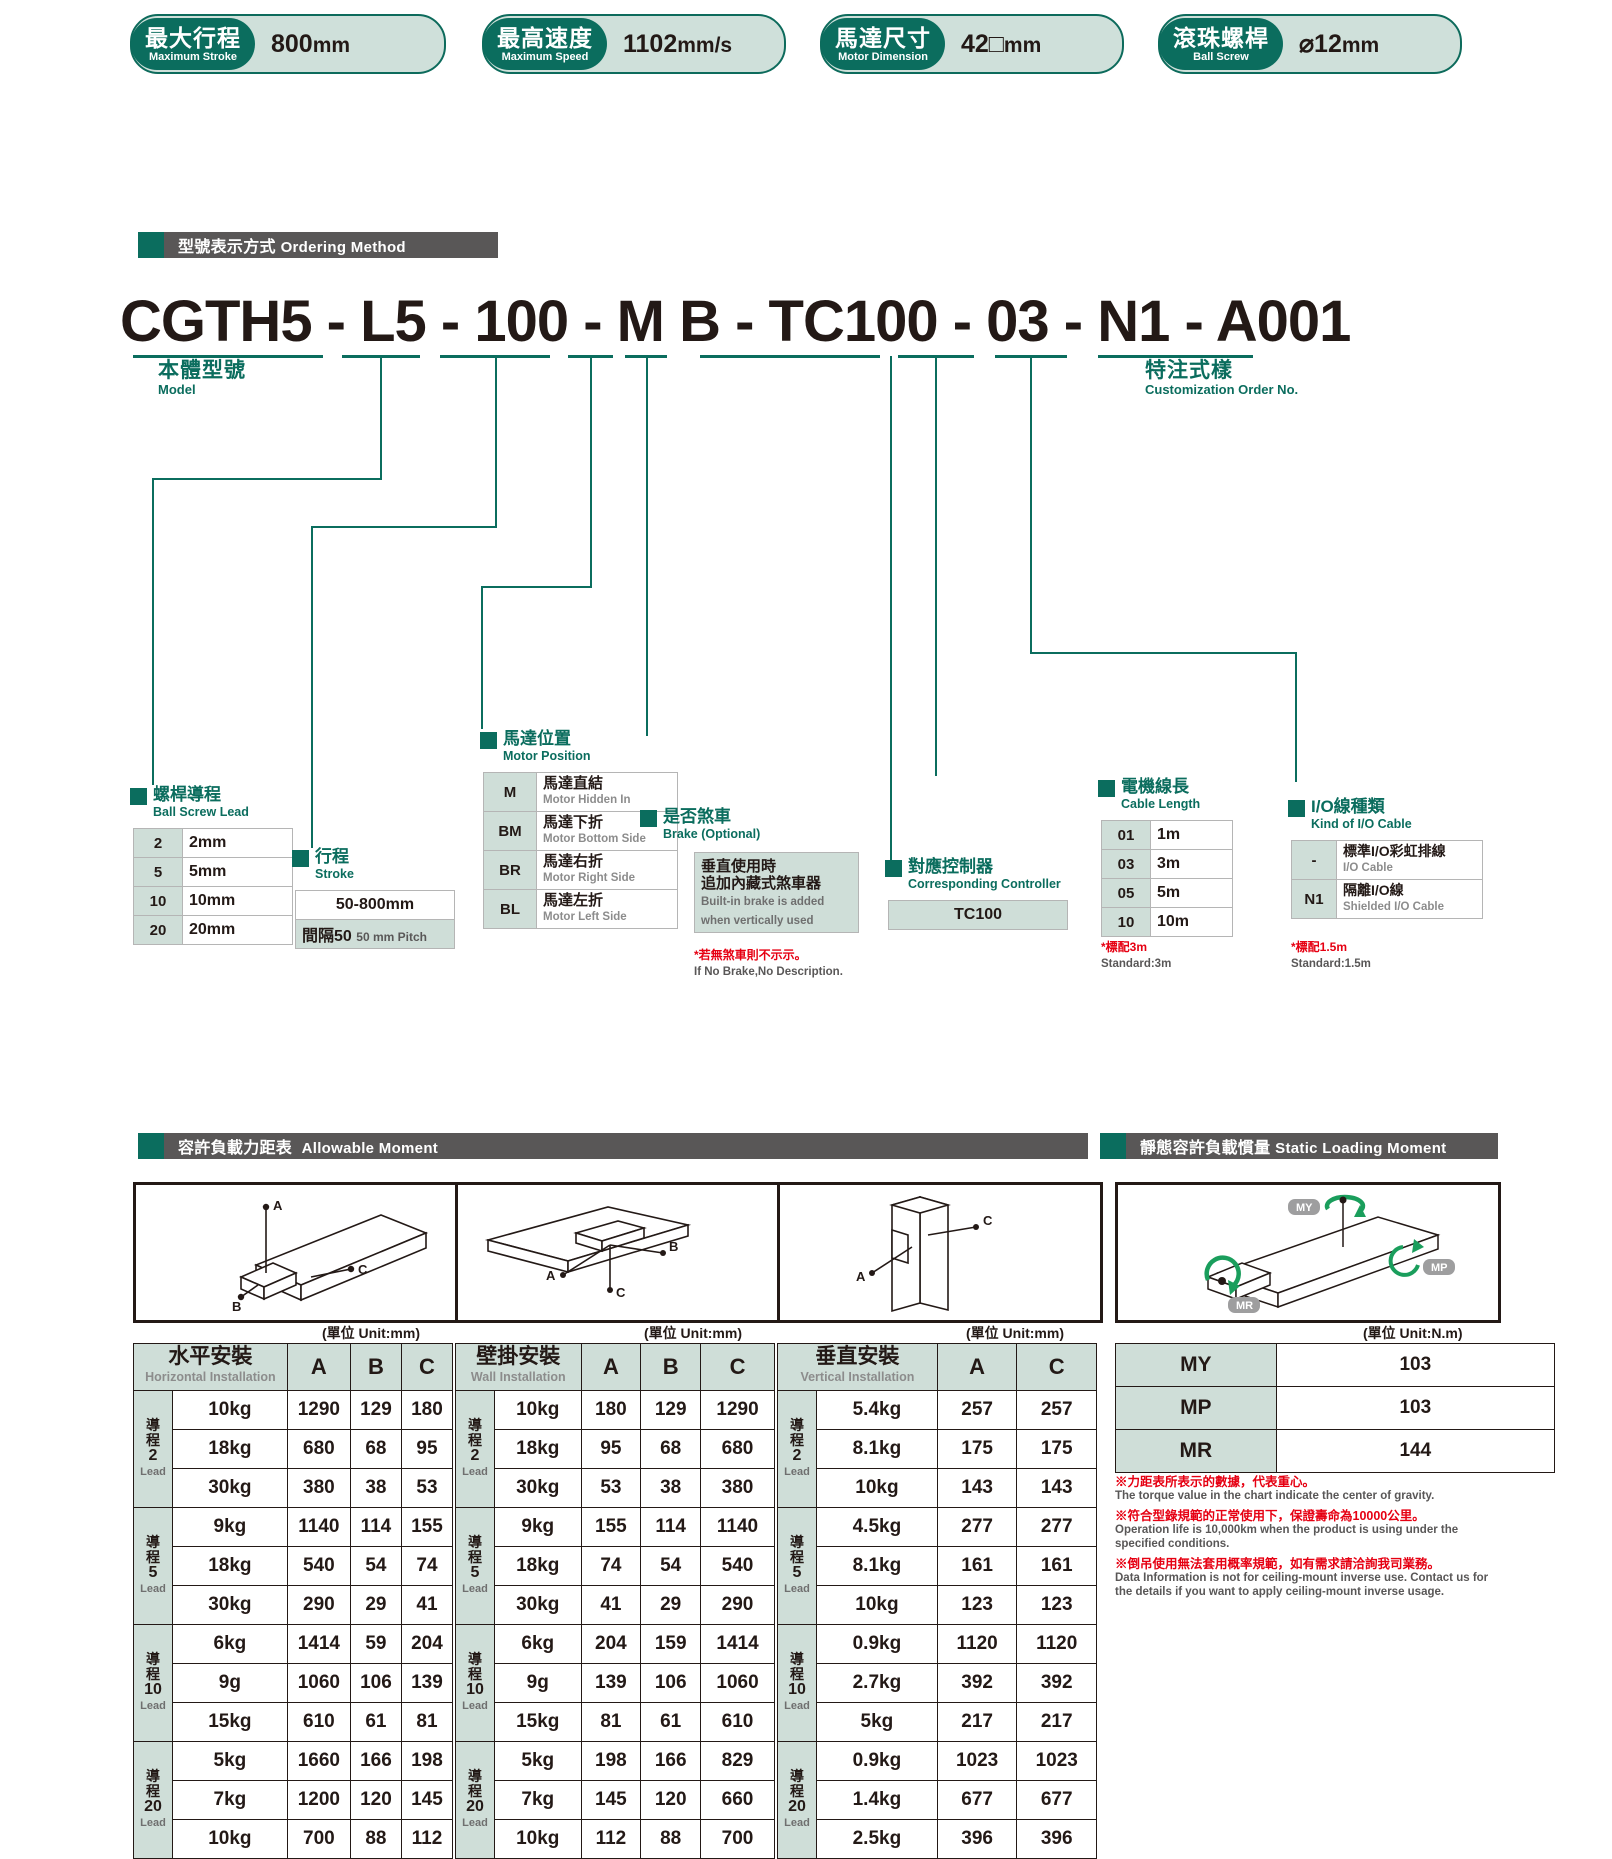 The height and width of the screenshot is (1859, 1612). I want to click on moment-value: 204, so click(427, 1644).